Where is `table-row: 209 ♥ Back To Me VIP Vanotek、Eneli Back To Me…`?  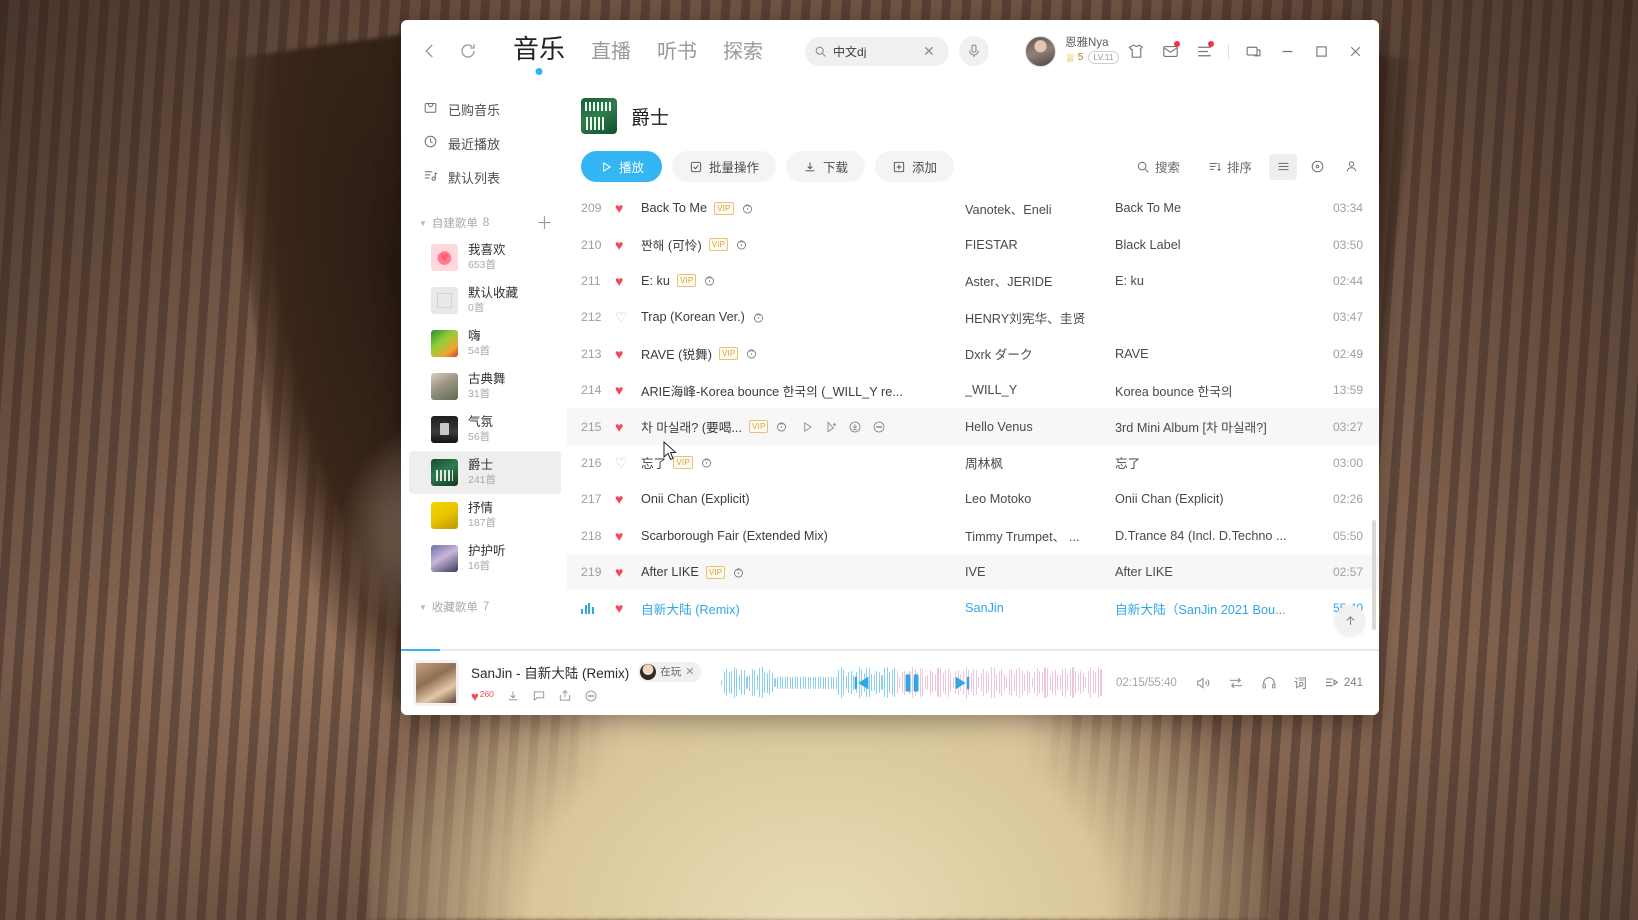 table-row: 209 ♥ Back To Me VIP Vanotek、Eneli Back To Me… is located at coordinates (973, 208).